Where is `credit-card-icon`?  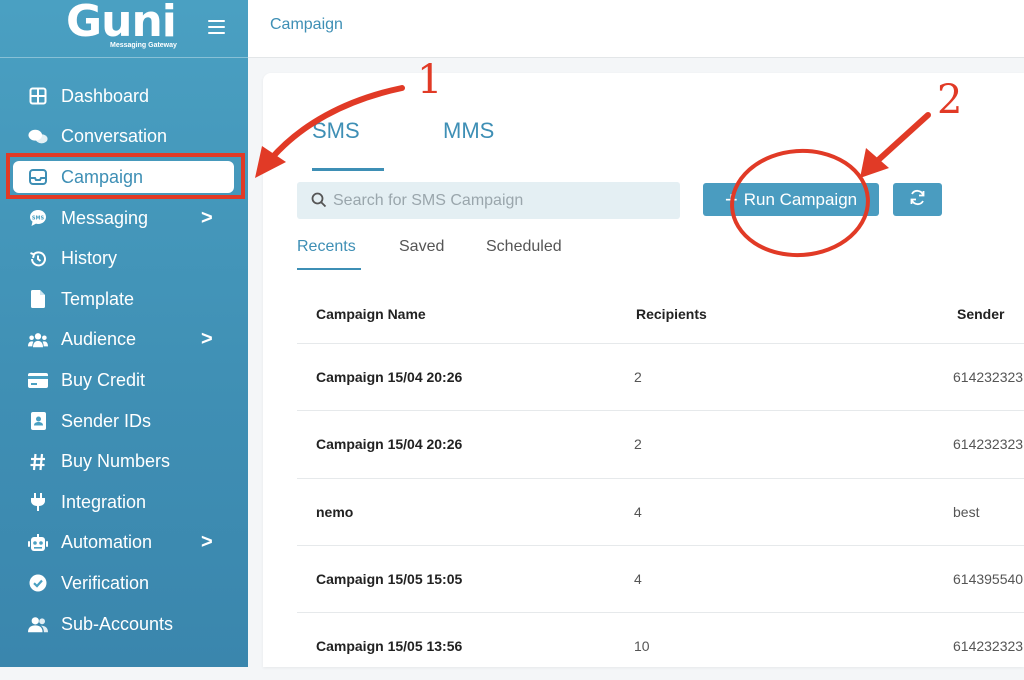
credit-card-icon is located at coordinates (38, 380).